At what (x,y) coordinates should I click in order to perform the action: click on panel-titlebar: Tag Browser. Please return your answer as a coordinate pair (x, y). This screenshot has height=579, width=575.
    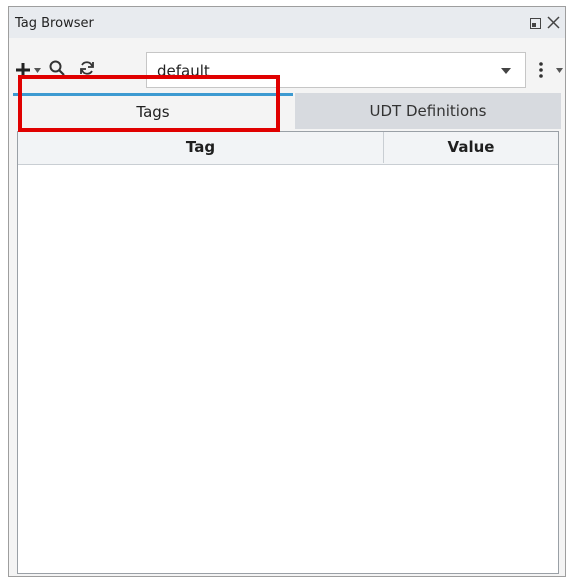
    Looking at the image, I should click on (287, 23).